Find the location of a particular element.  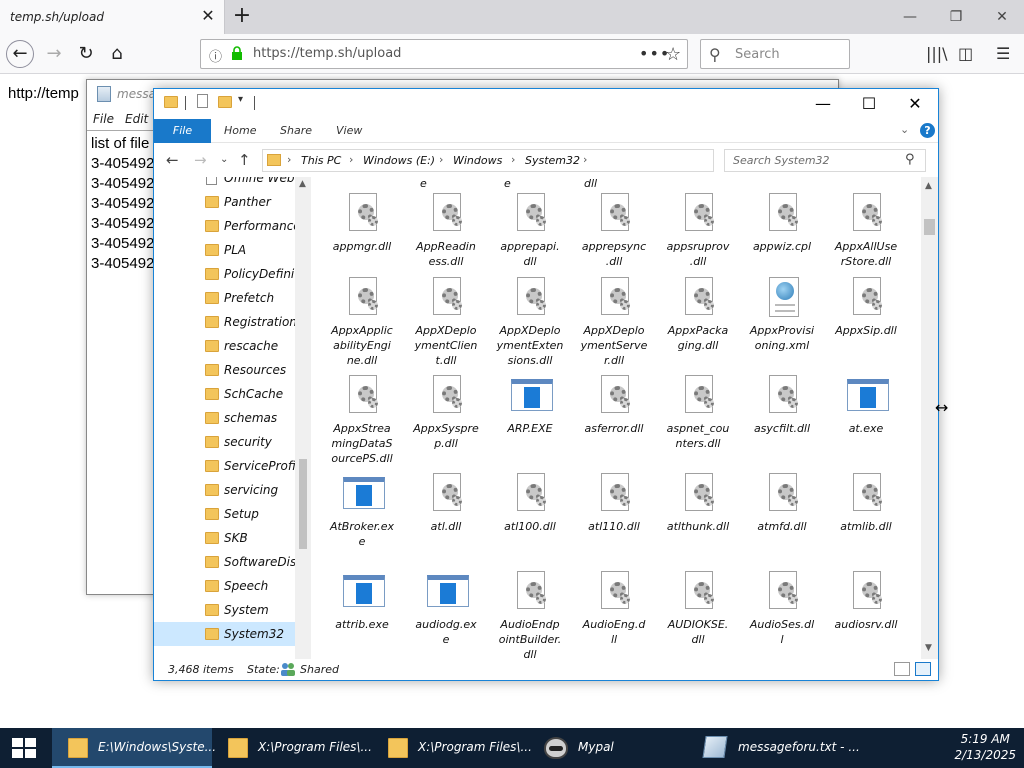

taskbar-item-mypal: Mypal is located at coordinates (612, 748).